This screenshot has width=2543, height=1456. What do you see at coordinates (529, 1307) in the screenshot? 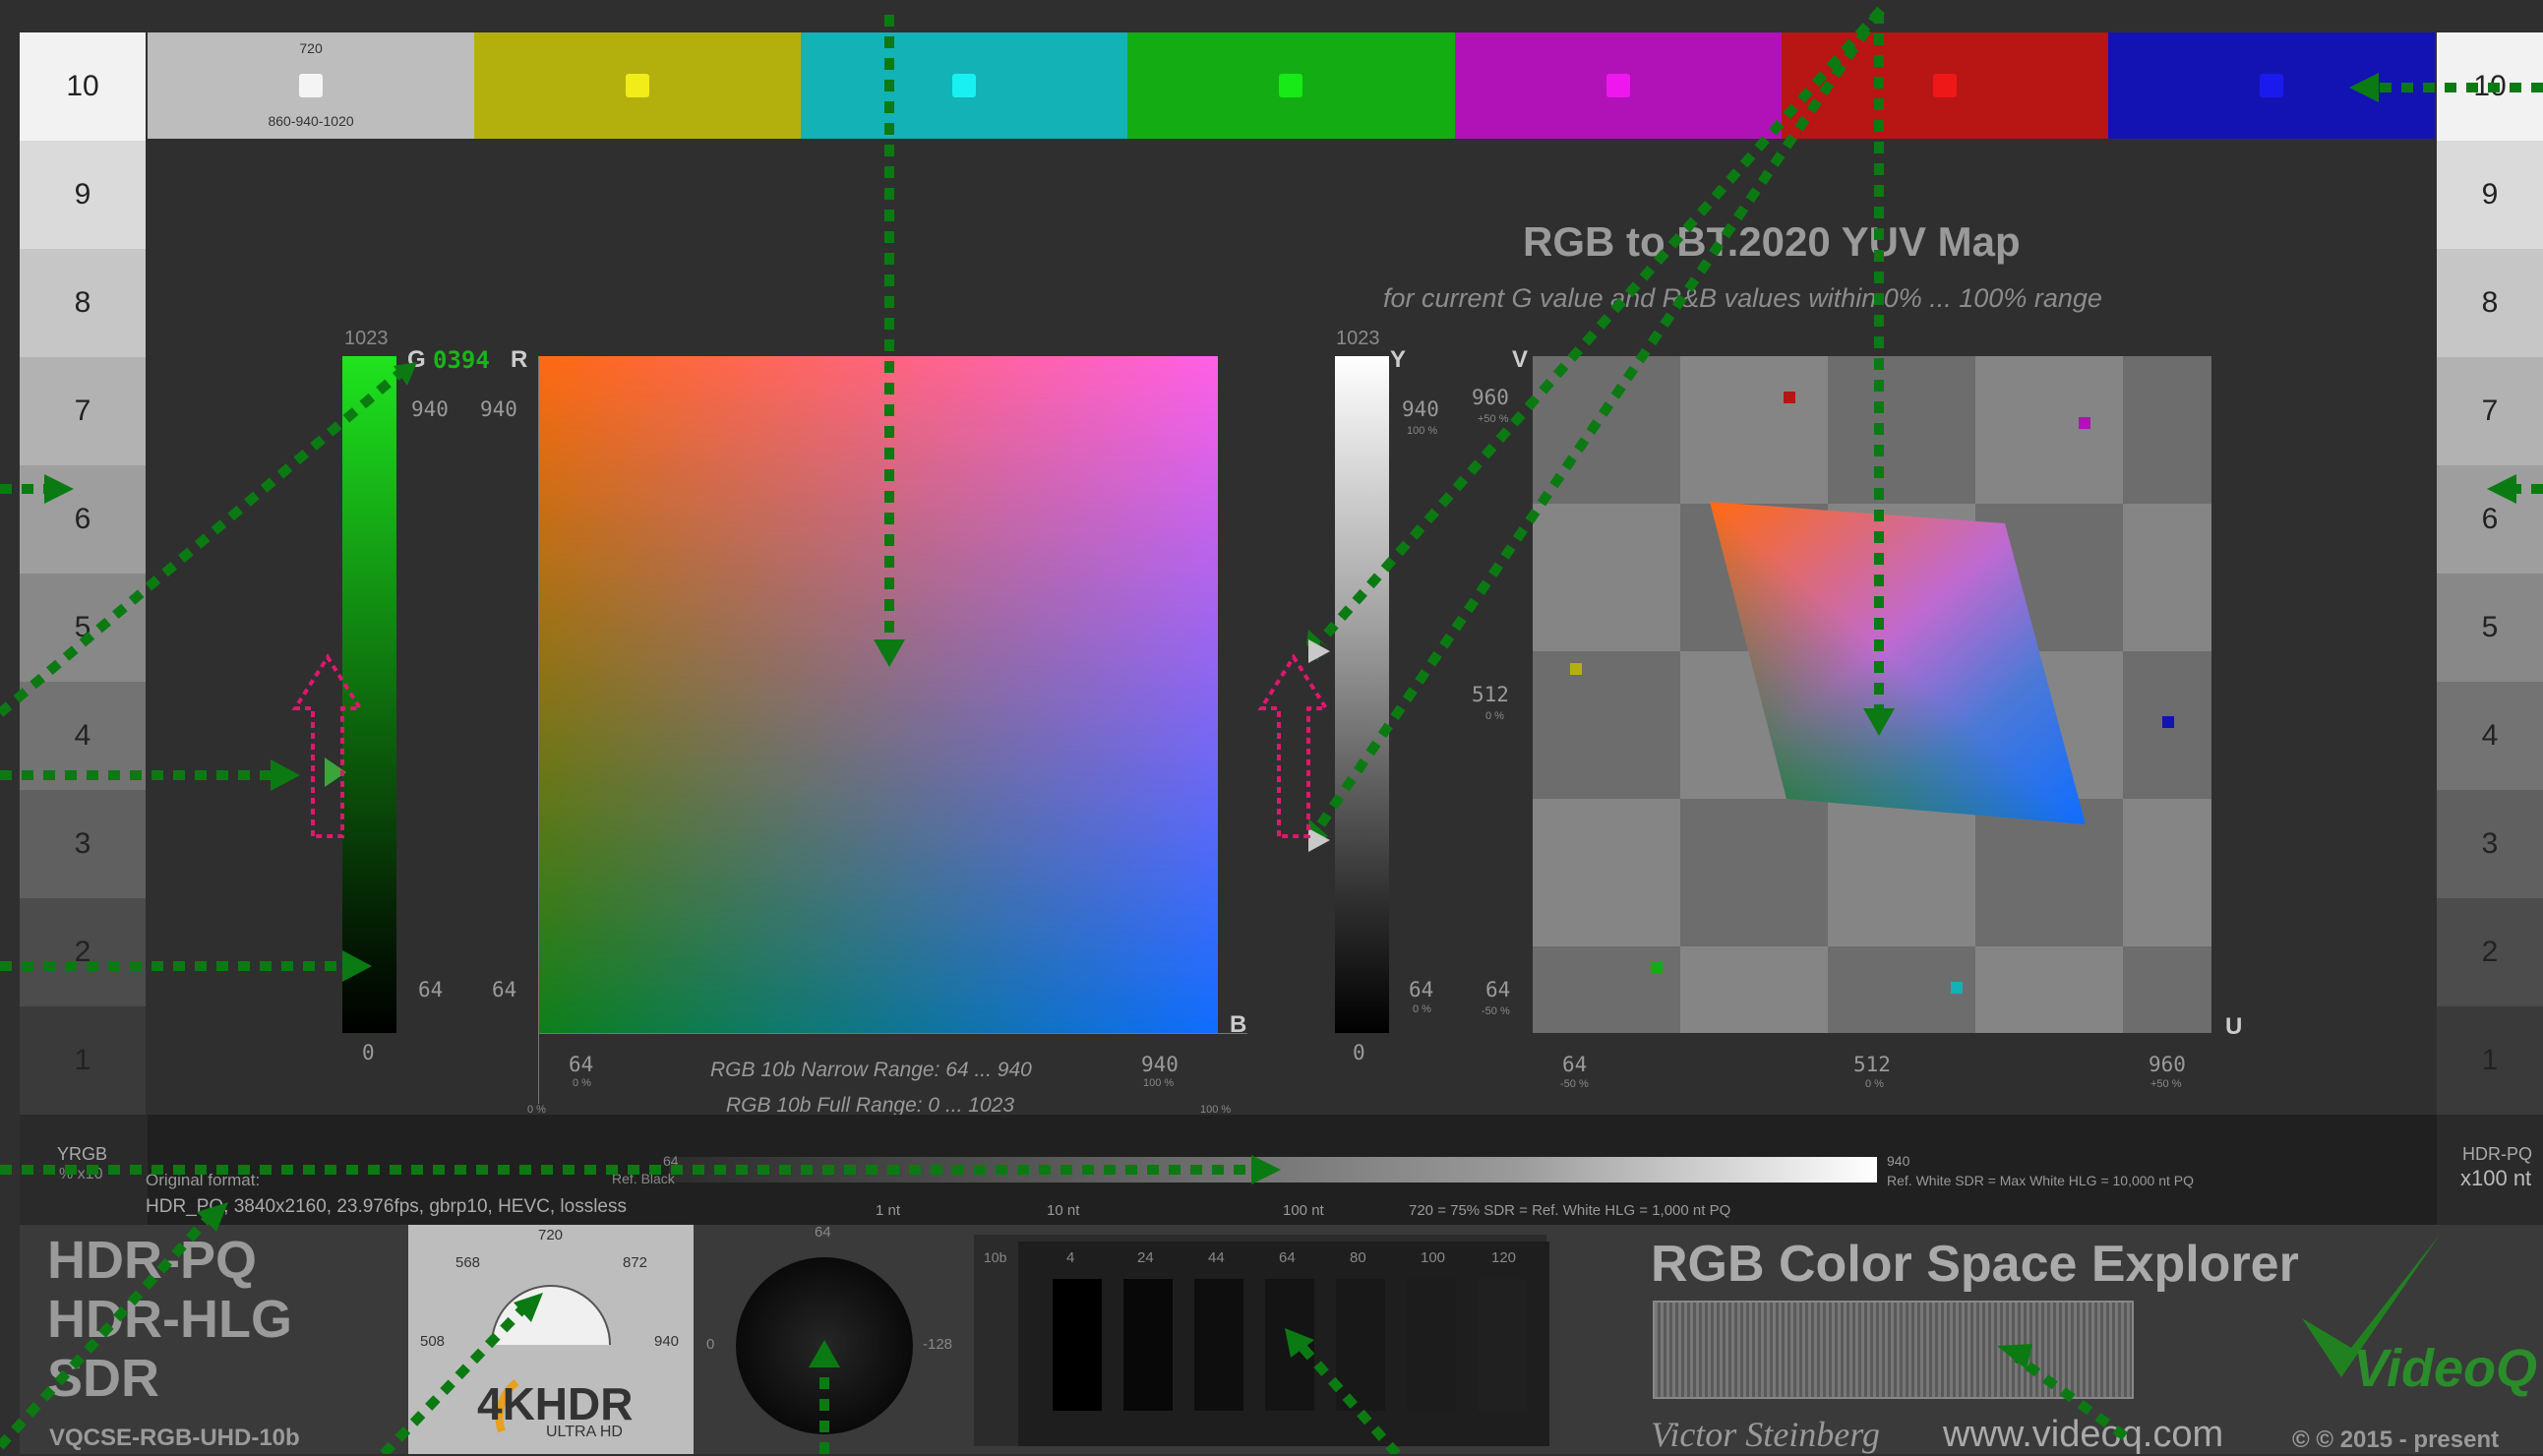
I see `arrowhead-gauge` at bounding box center [529, 1307].